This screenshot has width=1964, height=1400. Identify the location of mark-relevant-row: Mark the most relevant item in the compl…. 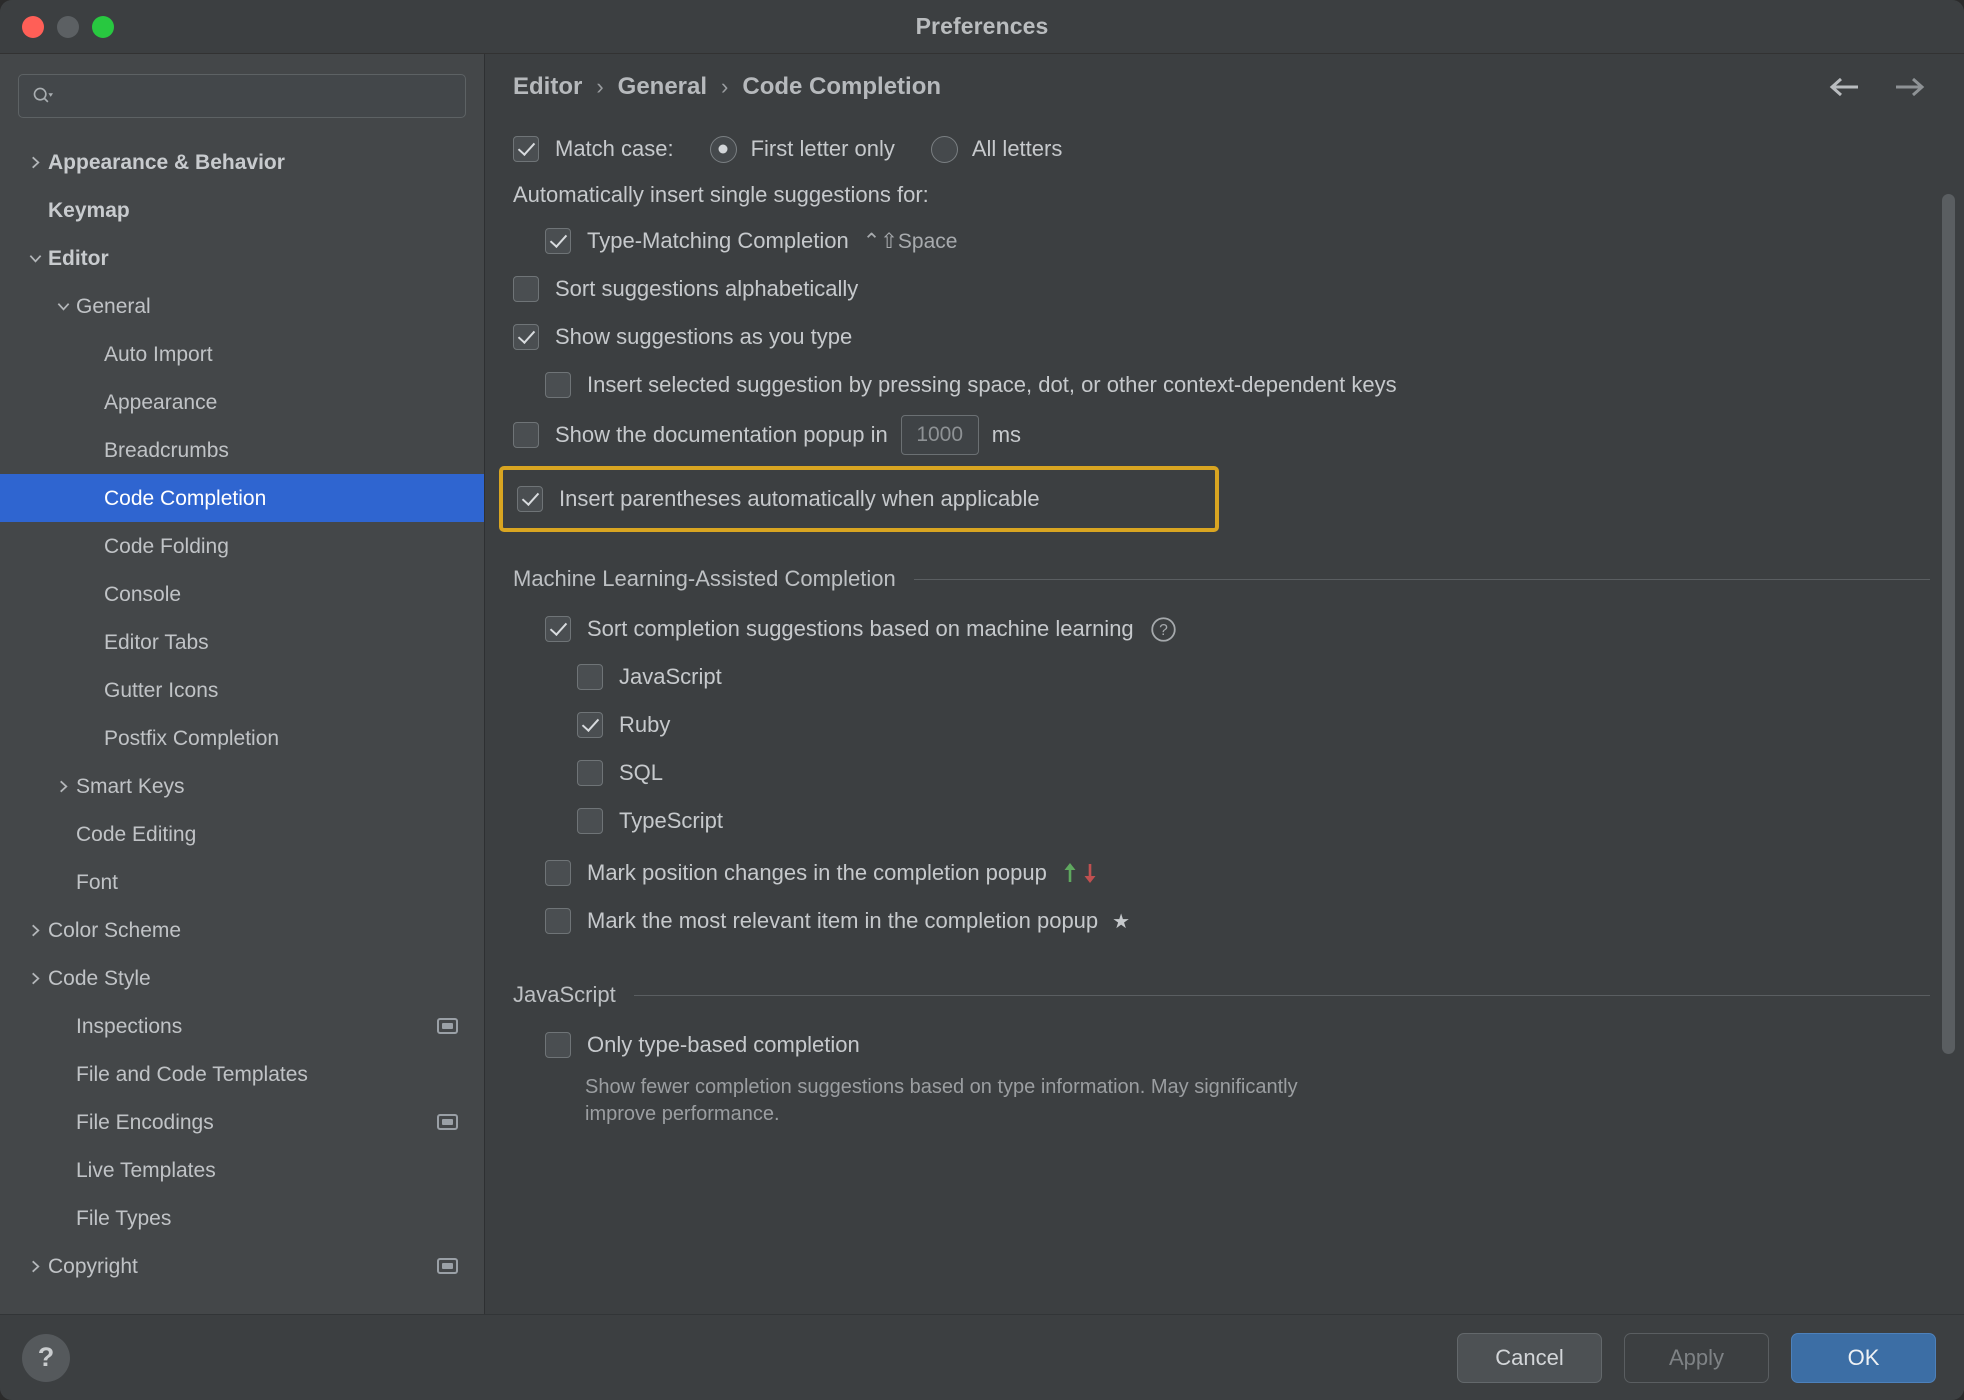
(1238, 921).